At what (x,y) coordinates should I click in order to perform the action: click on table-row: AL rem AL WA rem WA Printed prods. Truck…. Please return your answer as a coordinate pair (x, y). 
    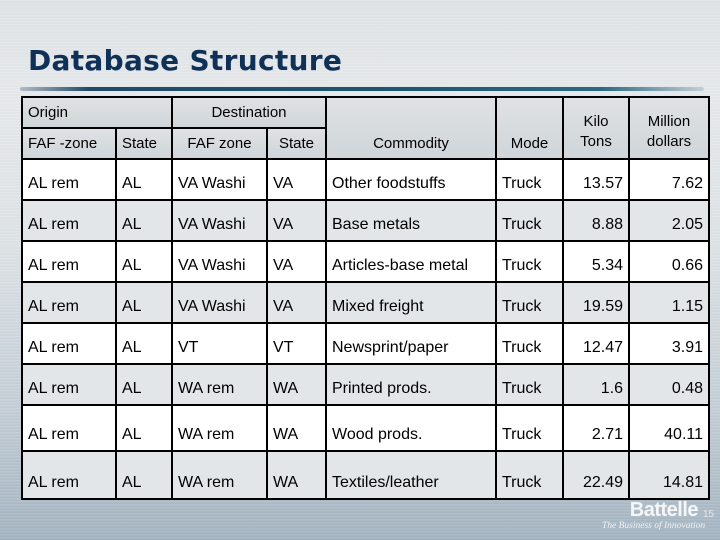
    Looking at the image, I should click on (365, 384).